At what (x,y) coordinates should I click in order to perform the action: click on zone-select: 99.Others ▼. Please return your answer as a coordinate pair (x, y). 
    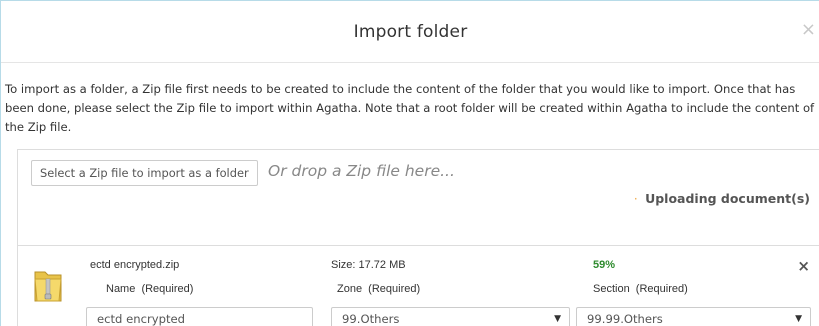
    Looking at the image, I should click on (450, 316).